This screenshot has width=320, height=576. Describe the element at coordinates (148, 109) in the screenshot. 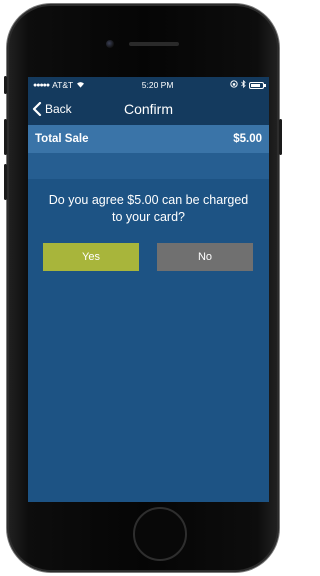

I see `navigation-bar: Back Confirm` at that location.